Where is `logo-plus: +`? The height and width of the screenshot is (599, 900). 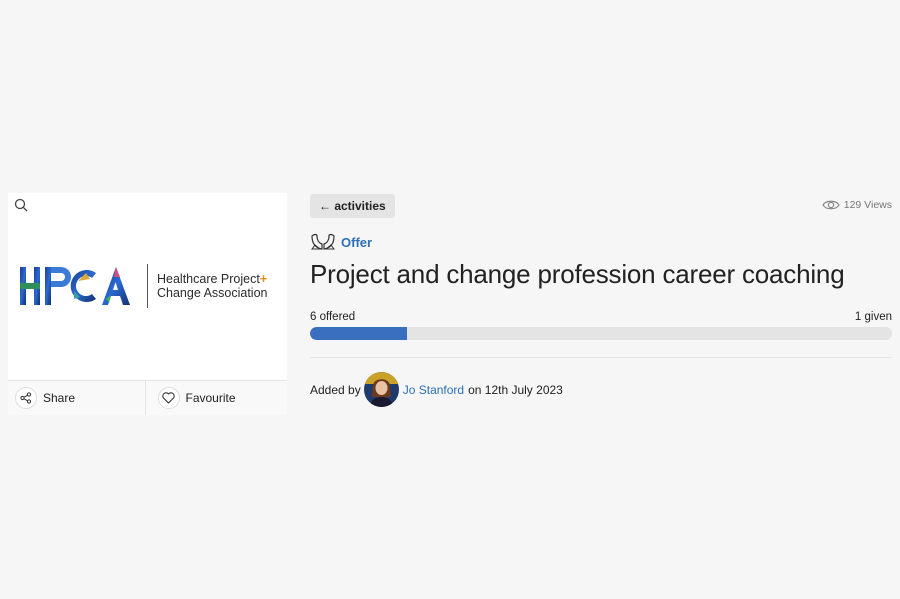
logo-plus: + is located at coordinates (263, 279).